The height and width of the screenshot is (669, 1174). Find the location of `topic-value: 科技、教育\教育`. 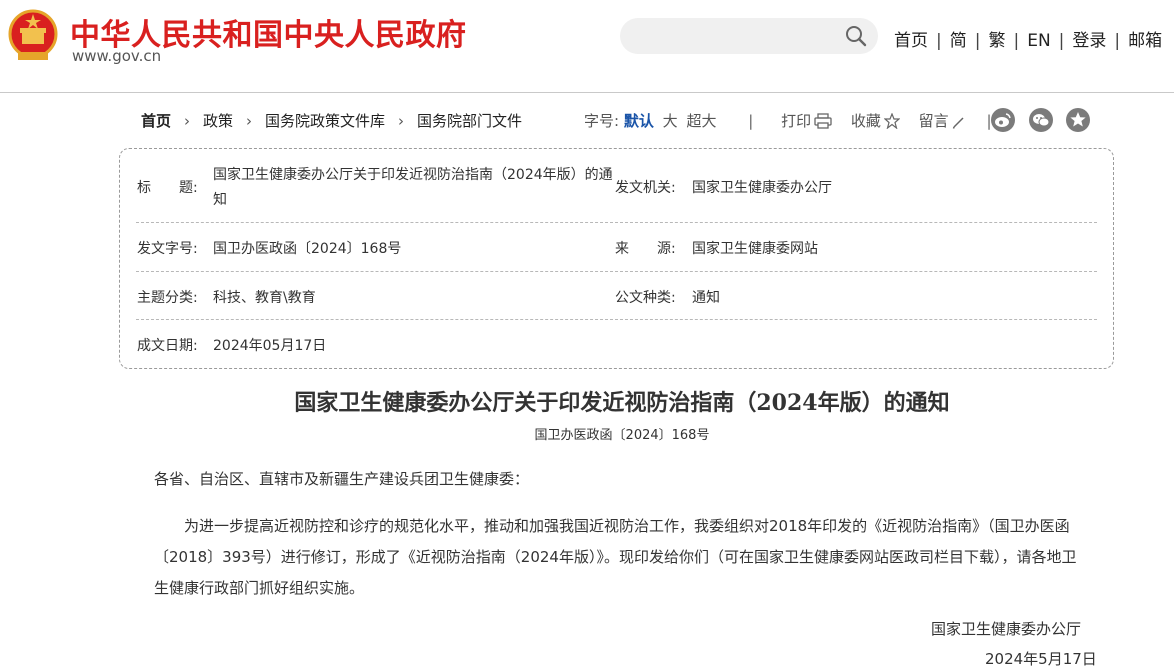

topic-value: 科技、教育\教育 is located at coordinates (264, 298).